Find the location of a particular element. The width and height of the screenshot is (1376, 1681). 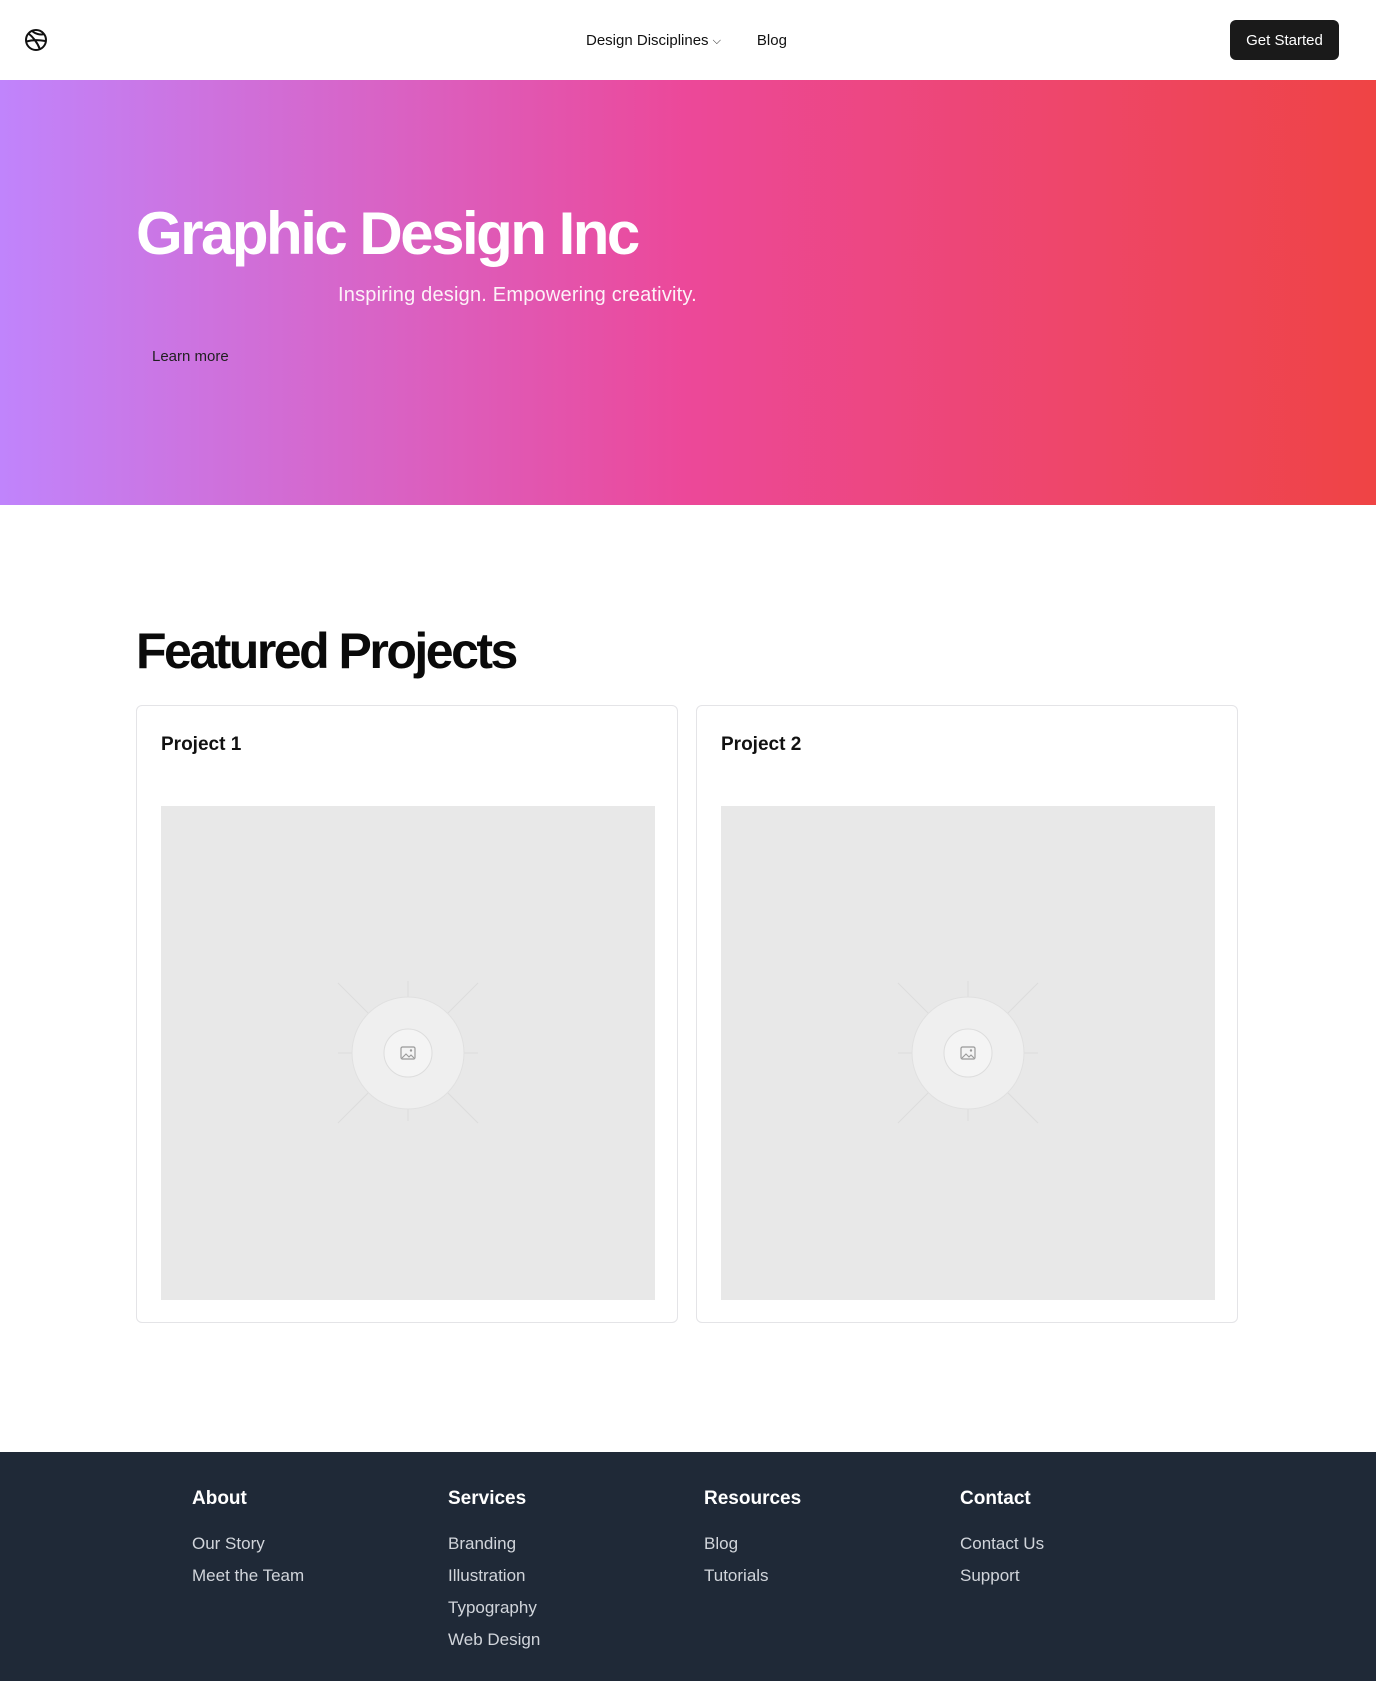

project-card-title: Project 1 is located at coordinates (201, 744).